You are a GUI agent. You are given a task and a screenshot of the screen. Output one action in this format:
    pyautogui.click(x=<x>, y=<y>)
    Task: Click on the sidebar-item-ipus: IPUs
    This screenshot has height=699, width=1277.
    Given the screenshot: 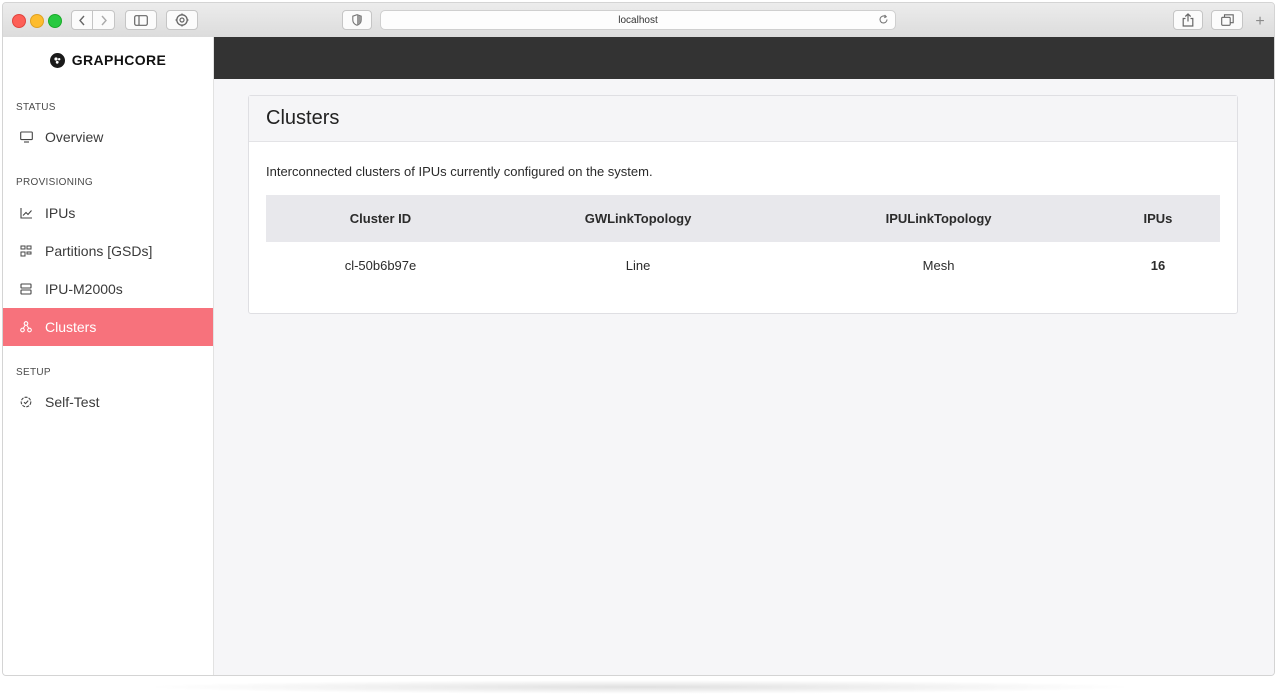 What is the action you would take?
    pyautogui.click(x=108, y=213)
    